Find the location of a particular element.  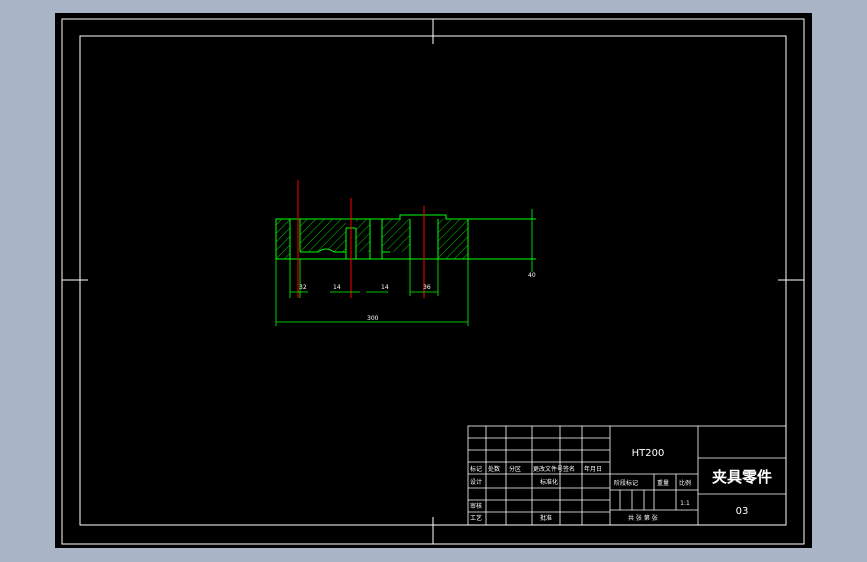

label-count: 处数 is located at coordinates (494, 469).